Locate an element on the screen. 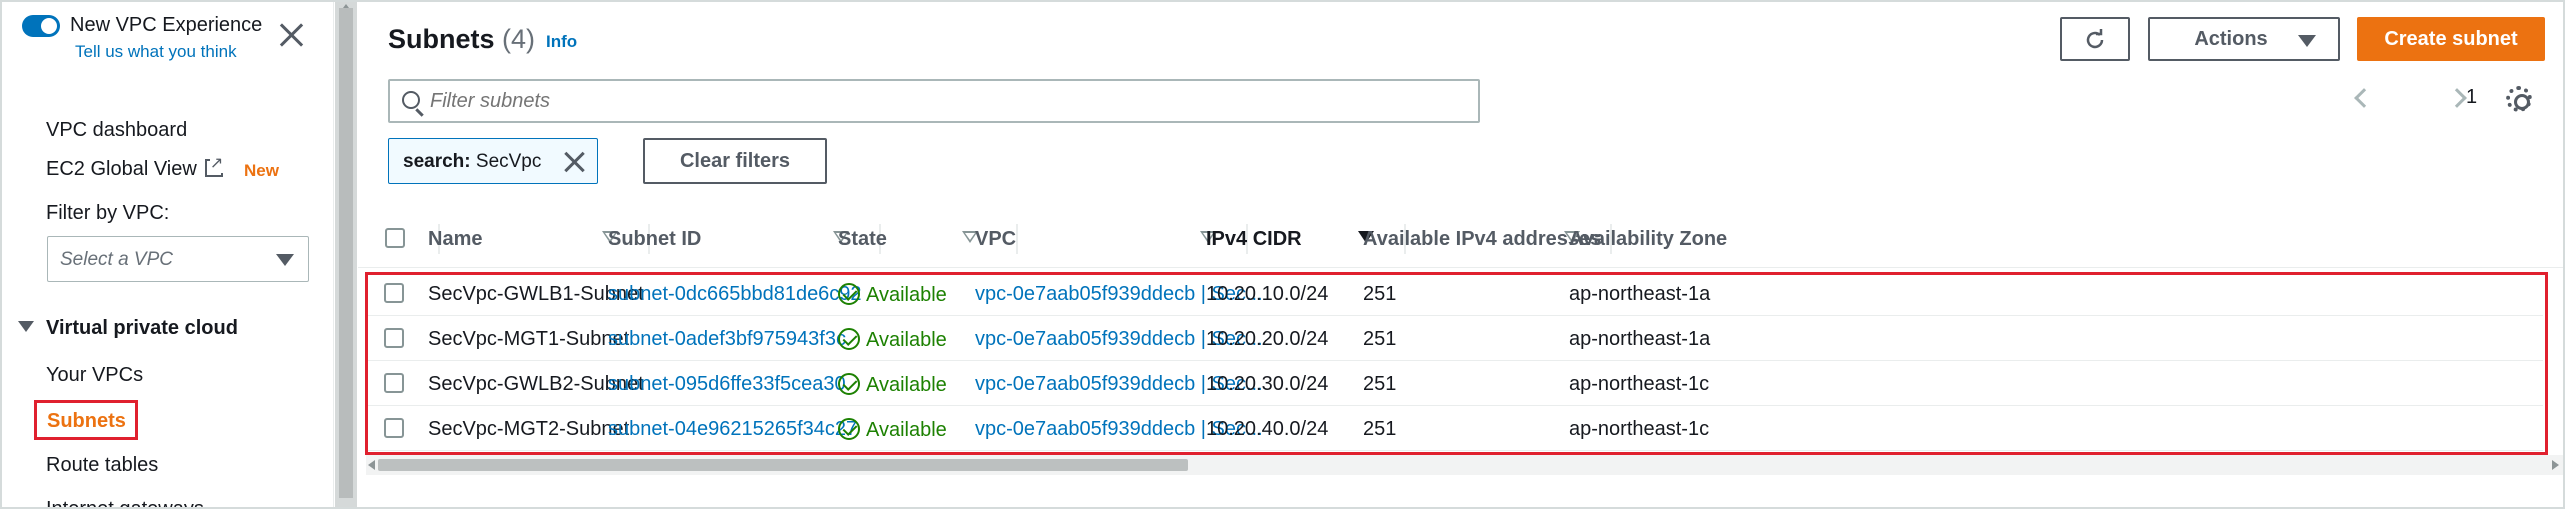  column-header-subnet-id: Subnet ID is located at coordinates (654, 239).